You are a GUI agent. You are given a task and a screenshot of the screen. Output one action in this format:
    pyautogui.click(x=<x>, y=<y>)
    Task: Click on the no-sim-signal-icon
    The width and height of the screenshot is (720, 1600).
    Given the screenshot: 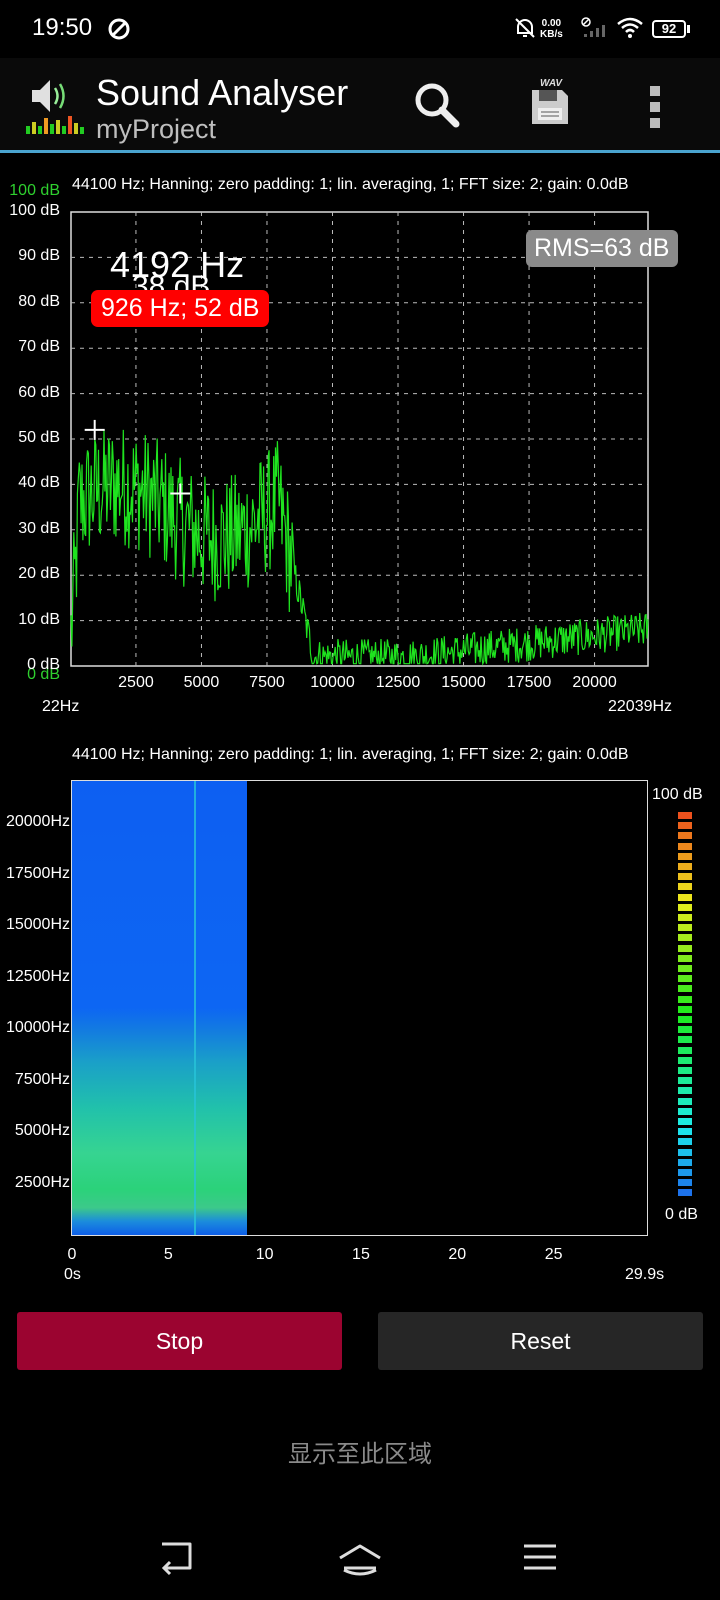 What is the action you would take?
    pyautogui.click(x=595, y=28)
    